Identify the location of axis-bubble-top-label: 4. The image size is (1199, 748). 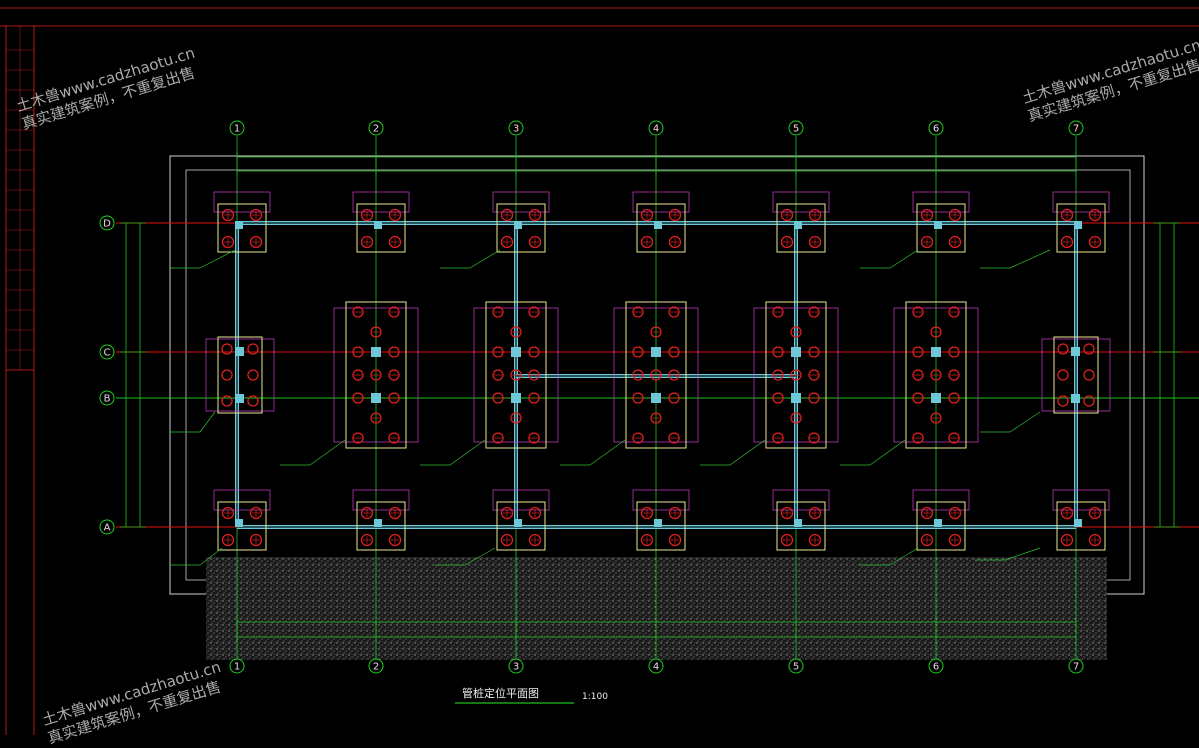
(656, 129).